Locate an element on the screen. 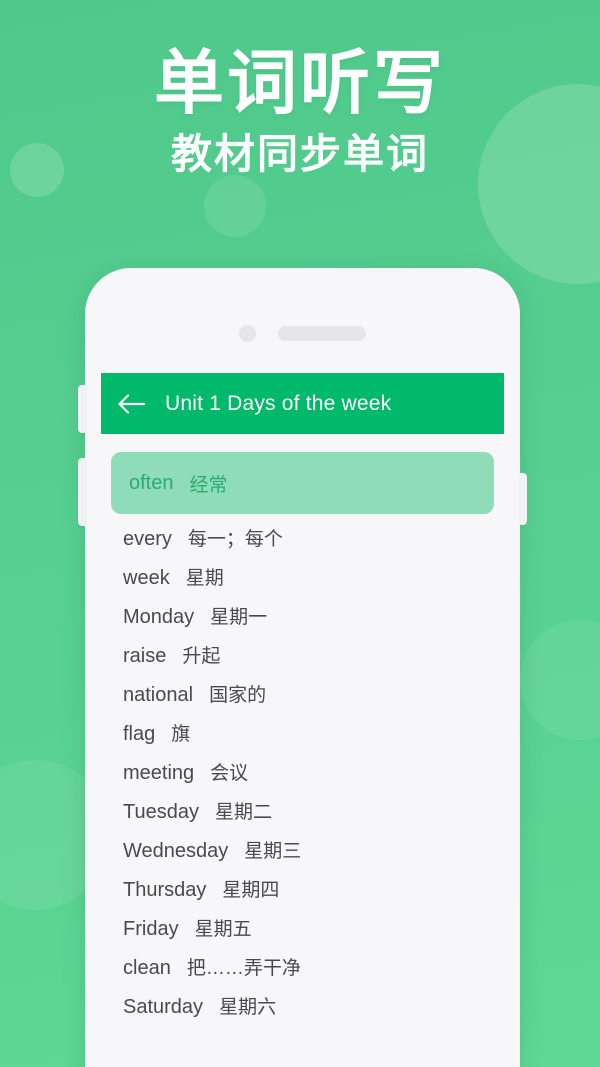 This screenshot has width=600, height=1067. back-arrow-icon is located at coordinates (132, 404).